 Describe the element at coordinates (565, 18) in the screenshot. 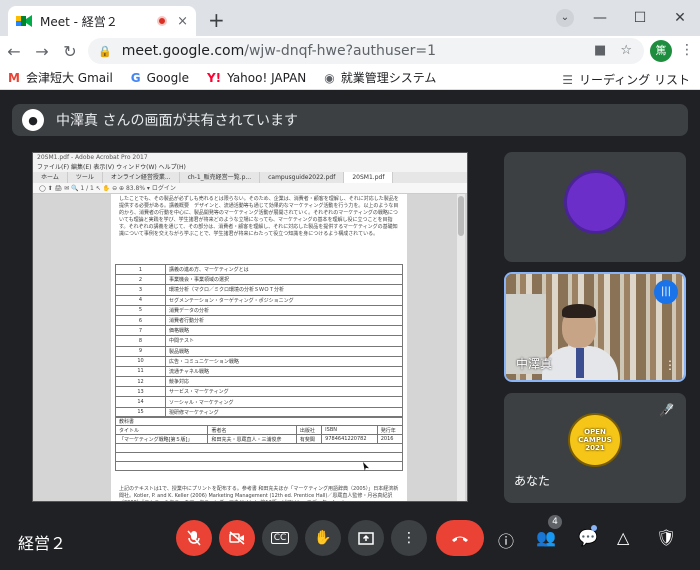

I see `tab-search-icon: ⌄` at that location.